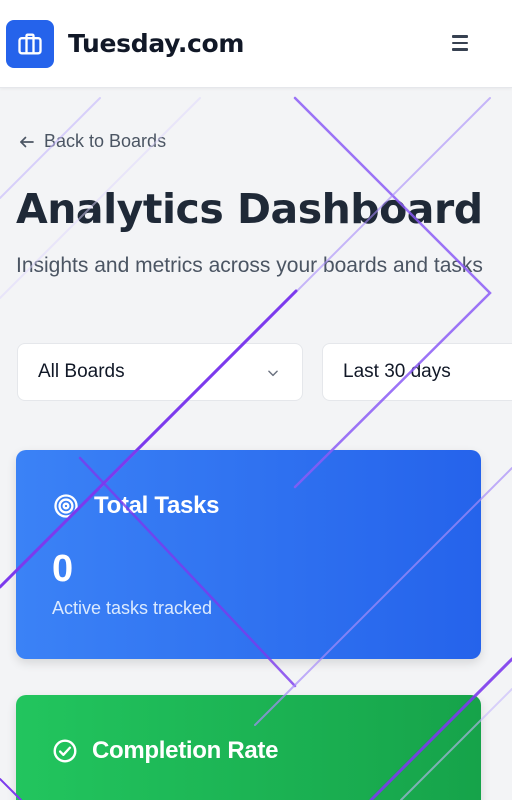 This screenshot has width=512, height=800. Describe the element at coordinates (65, 751) in the screenshot. I see `check-circle-icon` at that location.